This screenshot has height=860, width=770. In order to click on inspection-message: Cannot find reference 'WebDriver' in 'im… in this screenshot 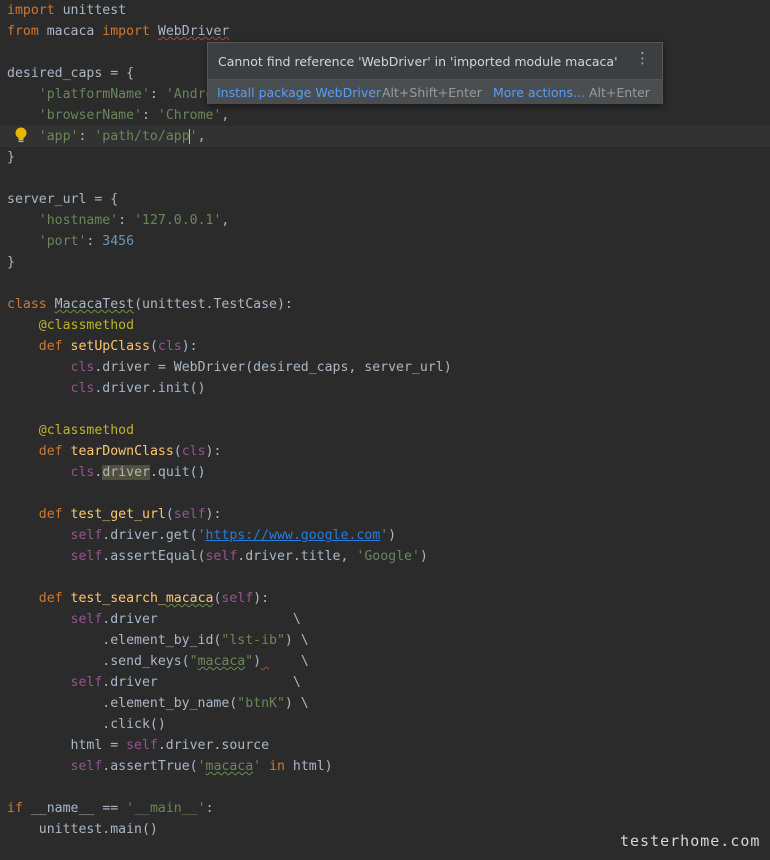, I will do `click(418, 61)`.